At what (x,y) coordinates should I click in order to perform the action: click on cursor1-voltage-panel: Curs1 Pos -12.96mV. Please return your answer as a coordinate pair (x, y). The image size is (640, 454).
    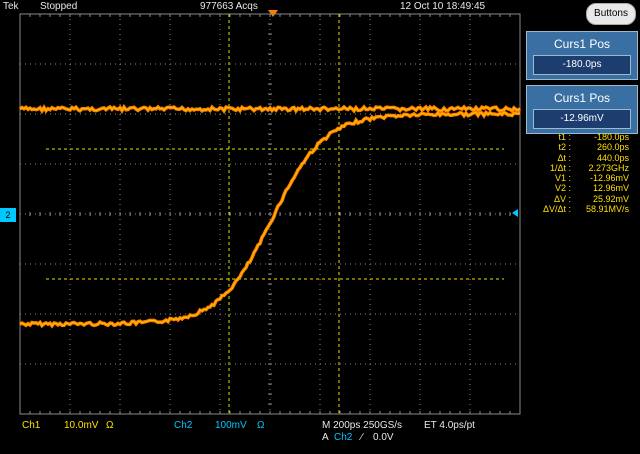
    Looking at the image, I should click on (582, 109).